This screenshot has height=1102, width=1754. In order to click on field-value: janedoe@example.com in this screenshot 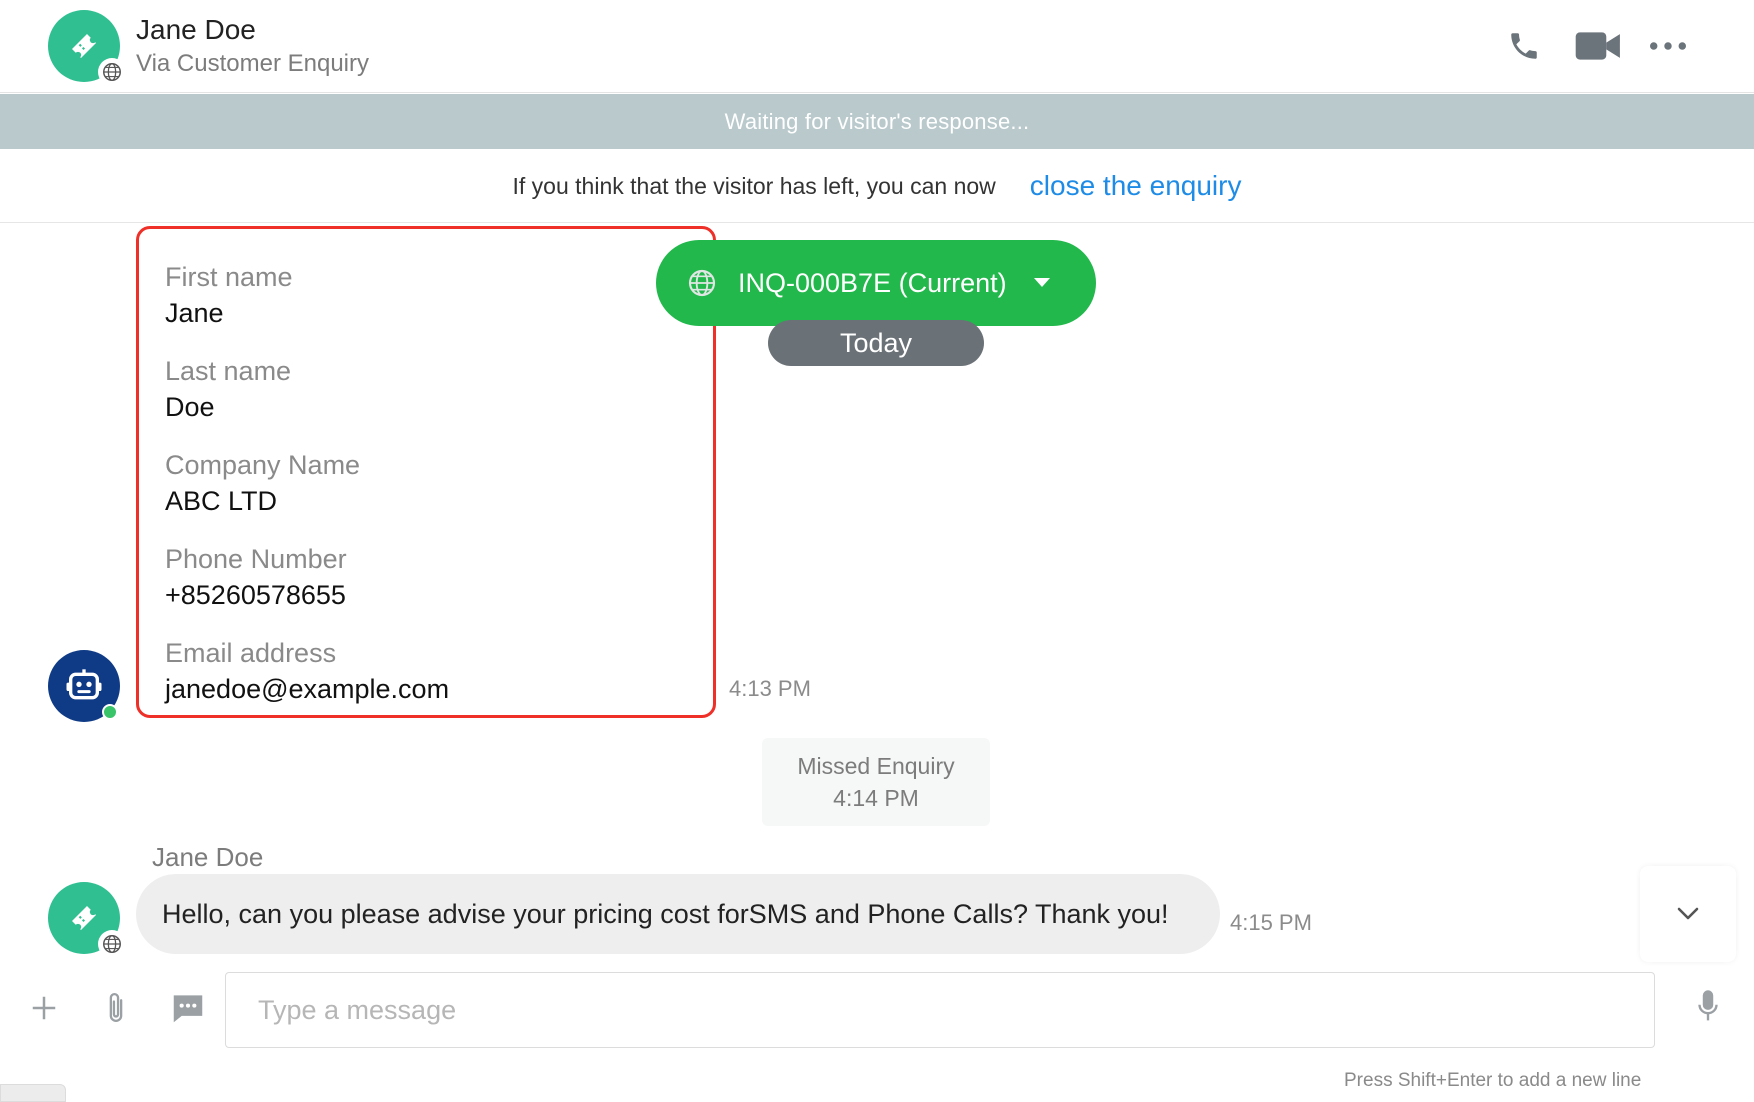, I will do `click(307, 689)`.